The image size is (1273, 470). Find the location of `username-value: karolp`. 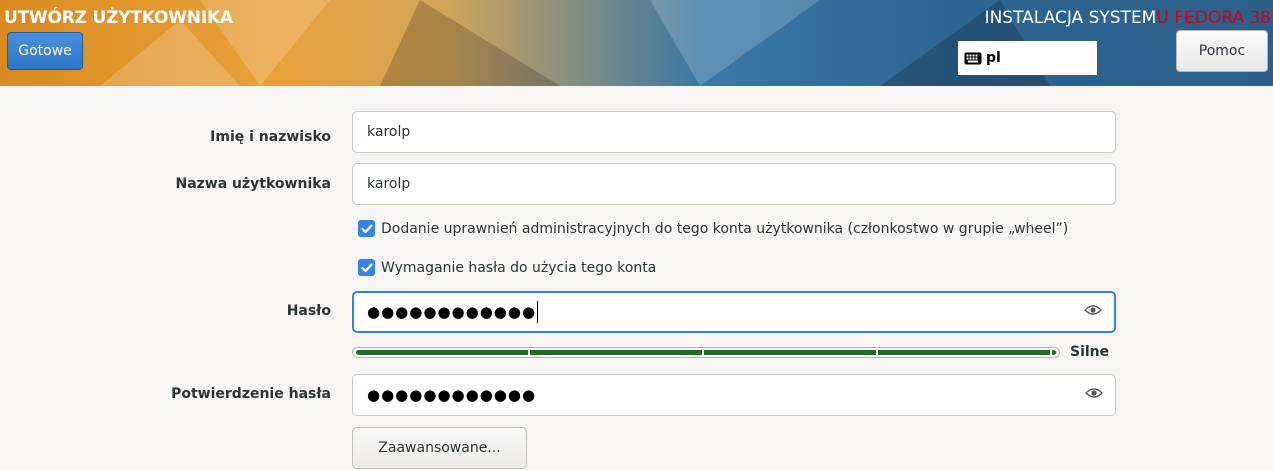

username-value: karolp is located at coordinates (389, 184).